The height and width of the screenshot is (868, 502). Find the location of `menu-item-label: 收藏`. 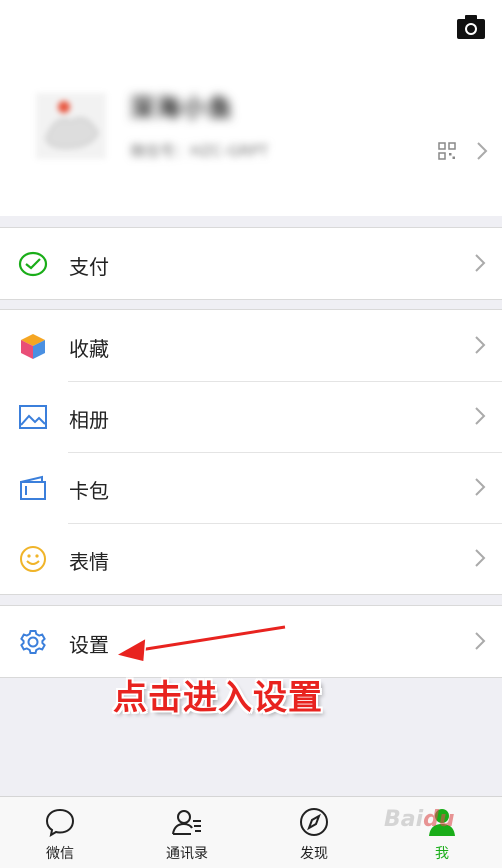

menu-item-label: 收藏 is located at coordinates (89, 349).